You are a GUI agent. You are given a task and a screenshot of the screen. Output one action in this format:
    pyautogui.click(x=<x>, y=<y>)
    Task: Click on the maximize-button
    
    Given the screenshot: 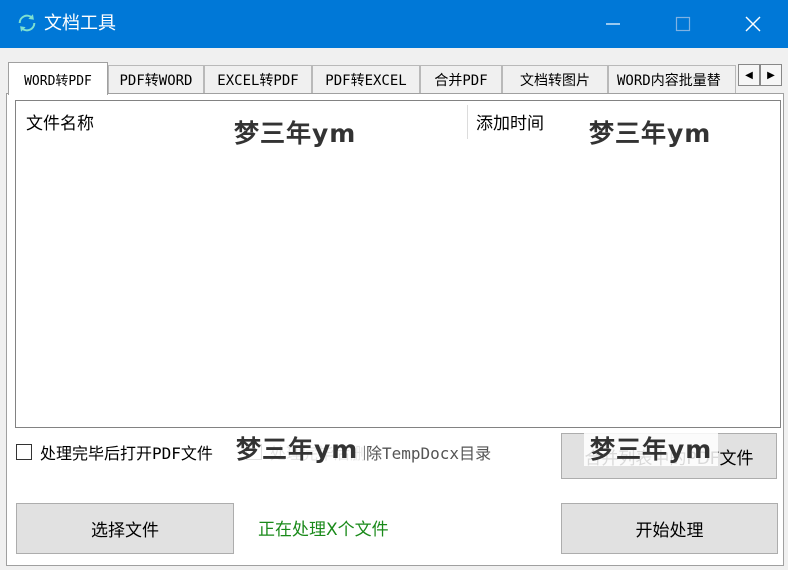 What is the action you would take?
    pyautogui.click(x=683, y=24)
    